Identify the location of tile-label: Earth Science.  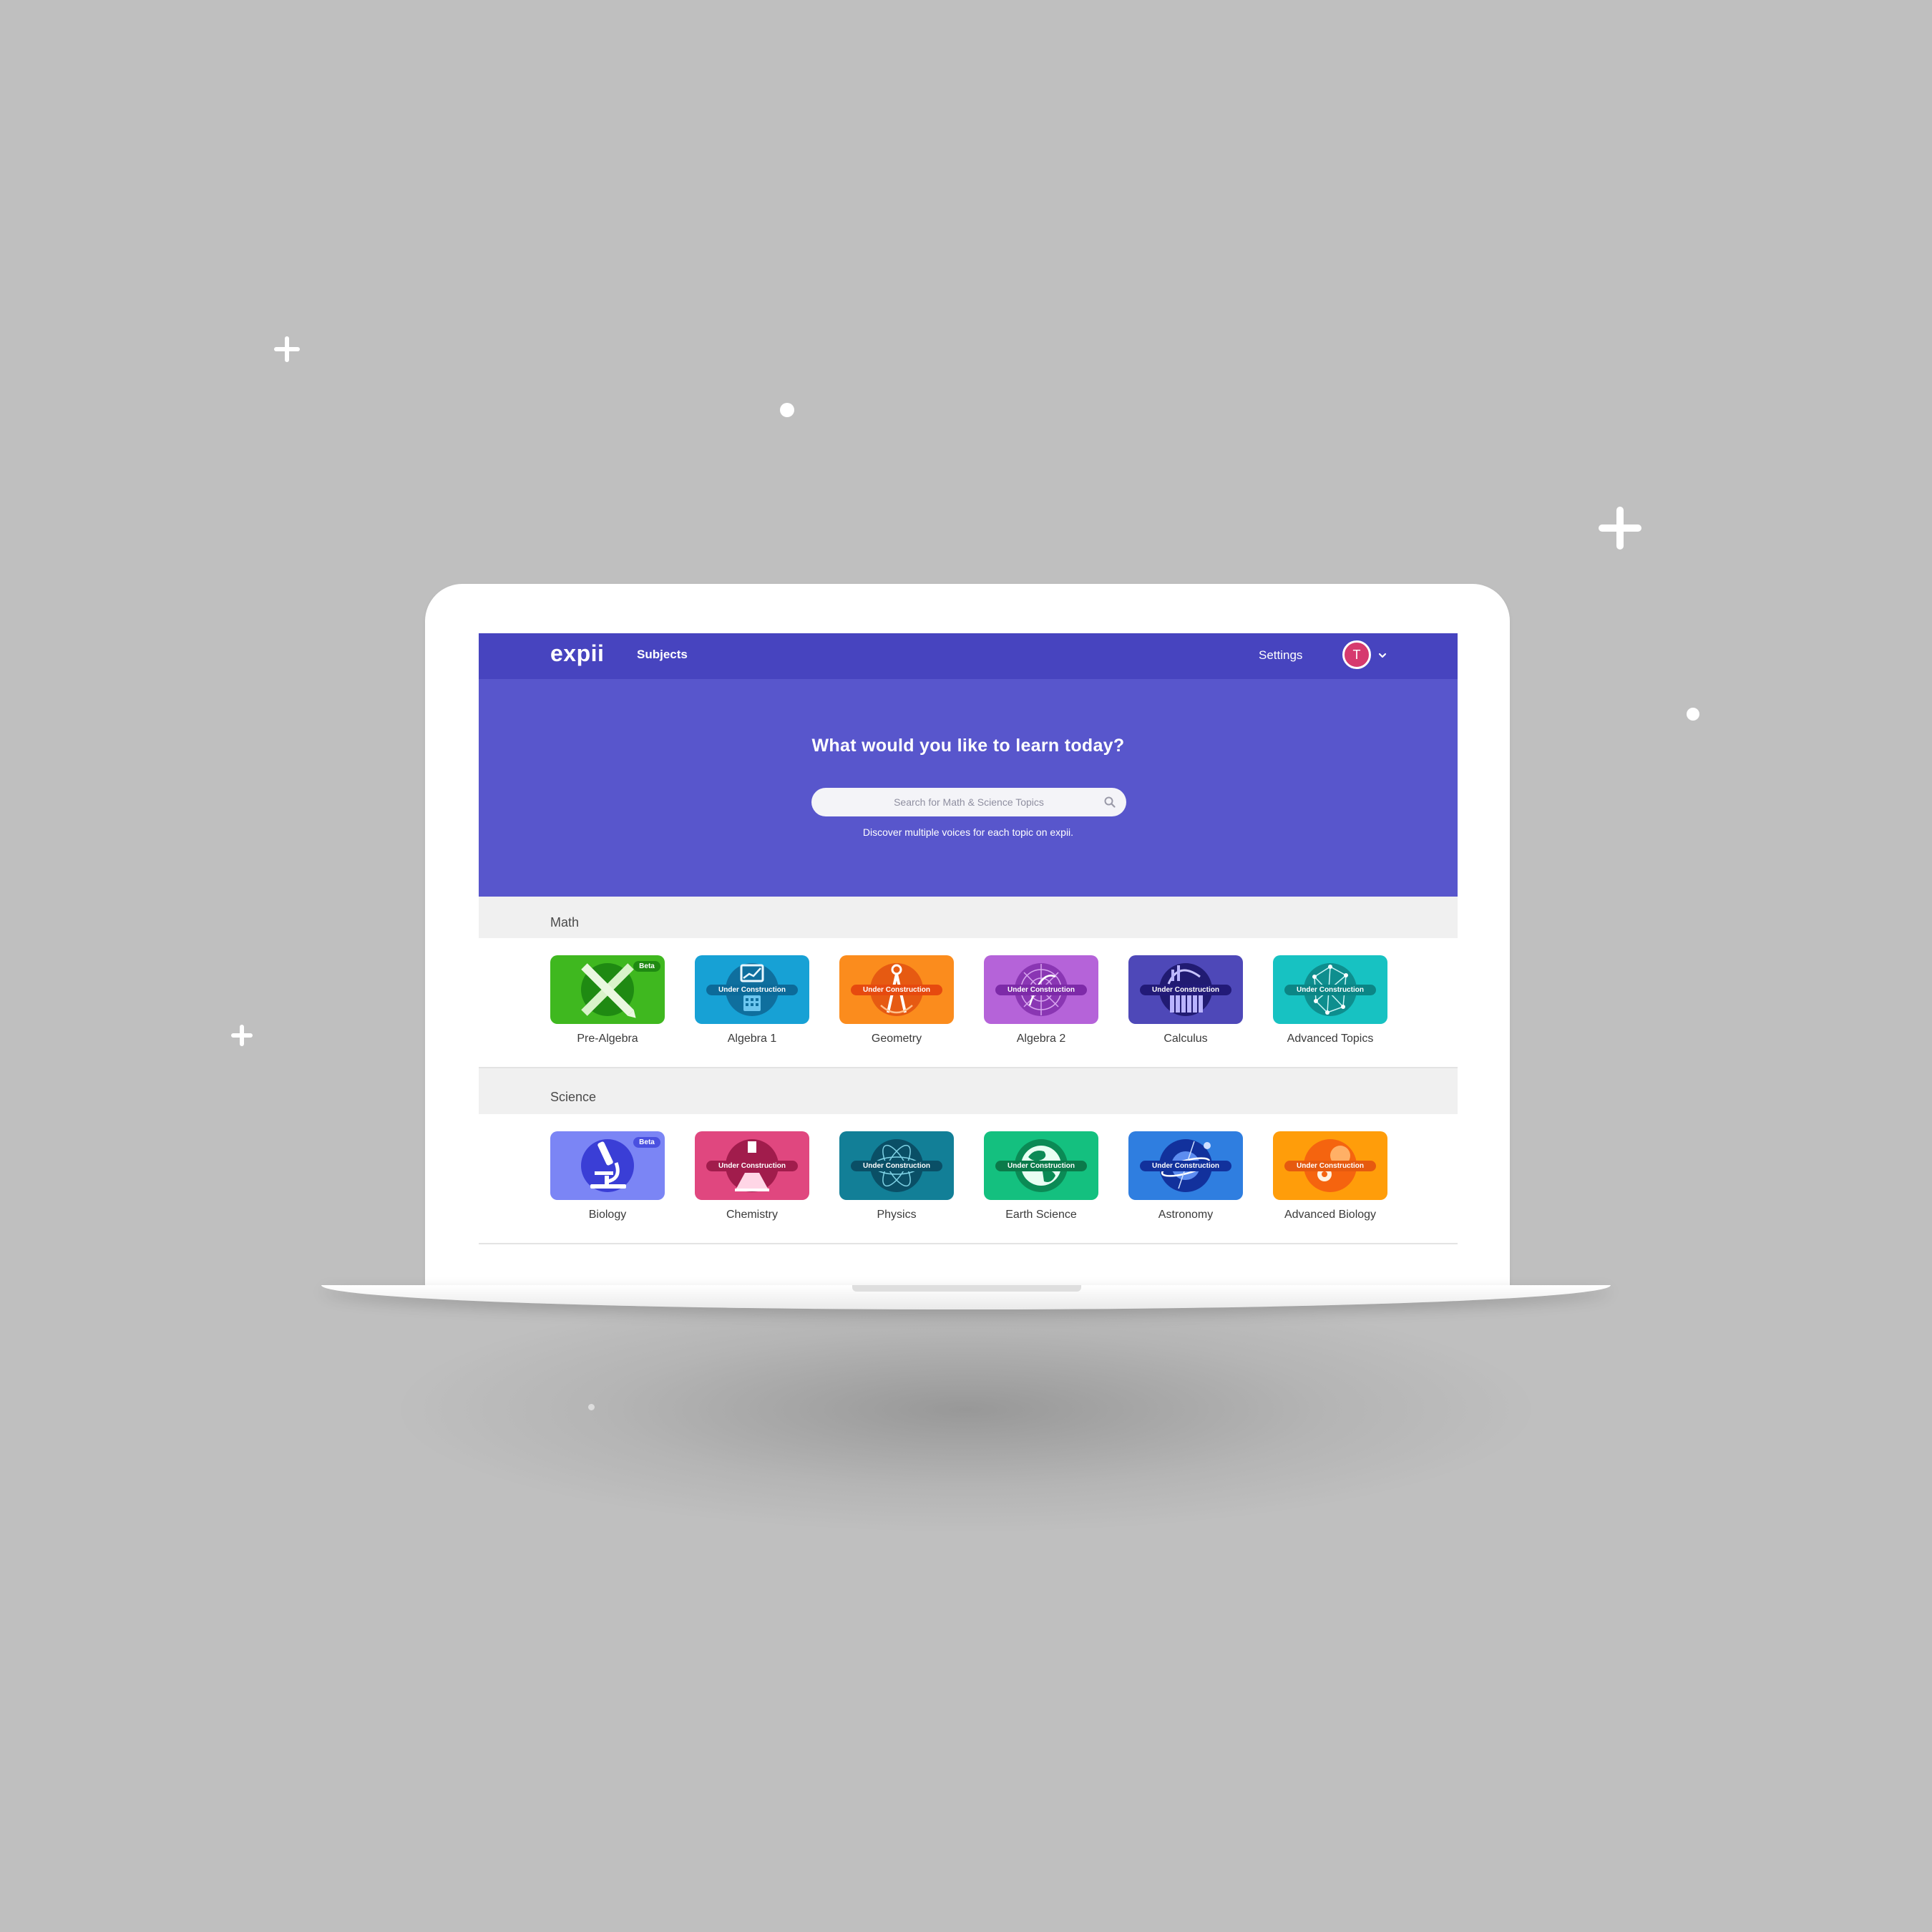
(1041, 1215).